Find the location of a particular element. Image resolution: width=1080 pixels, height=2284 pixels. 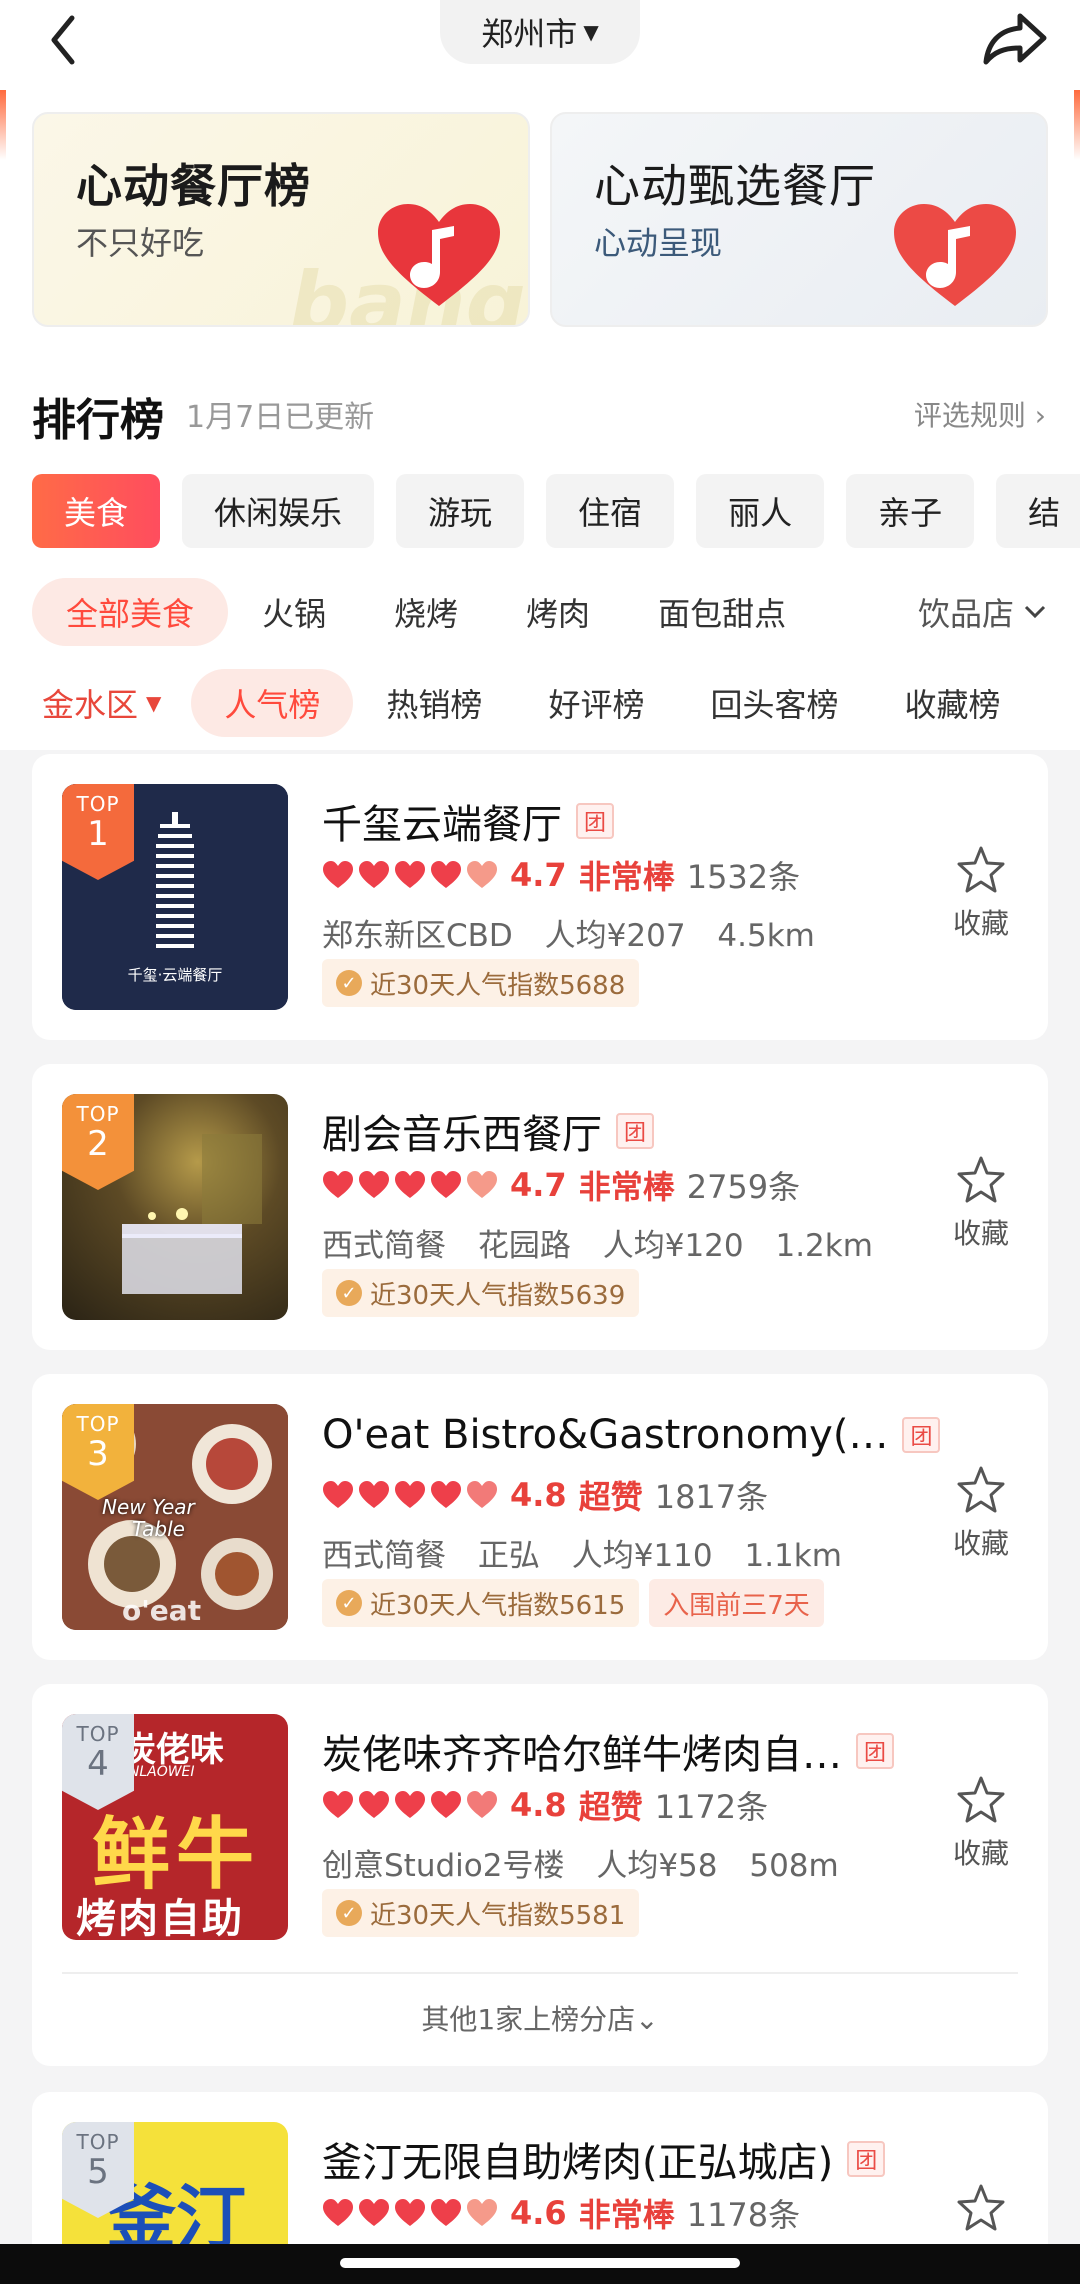

rank-number: 4 is located at coordinates (98, 1764).